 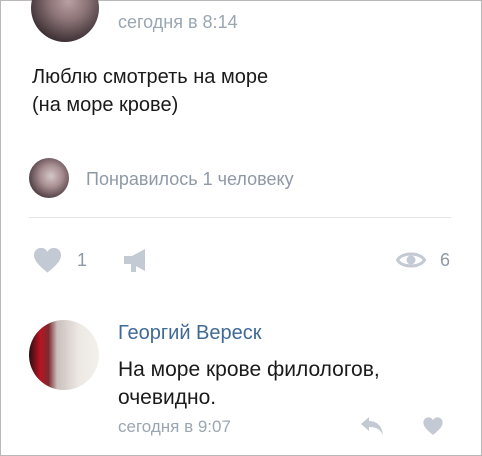 I want to click on comment-timestamp: сегодня в 9:07, so click(x=174, y=426).